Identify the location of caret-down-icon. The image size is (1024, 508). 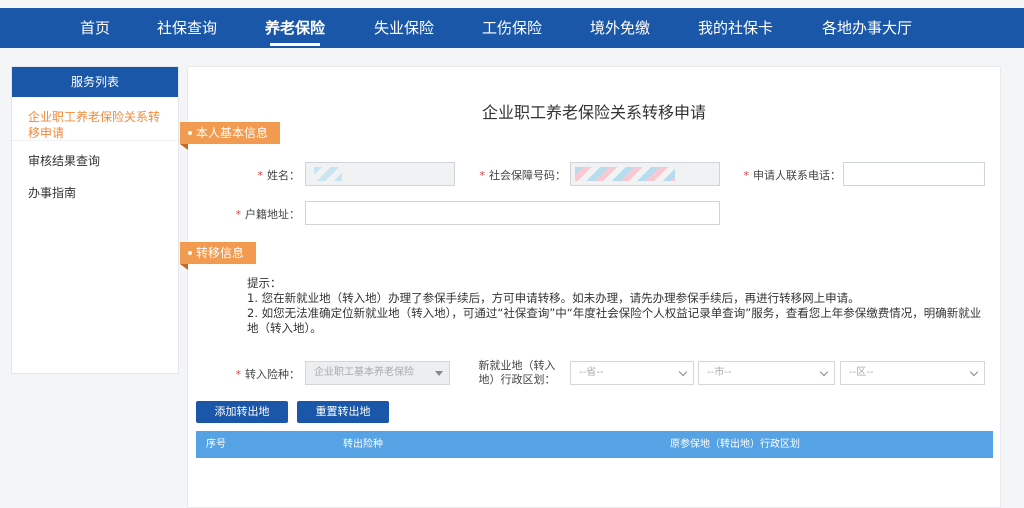
(439, 373).